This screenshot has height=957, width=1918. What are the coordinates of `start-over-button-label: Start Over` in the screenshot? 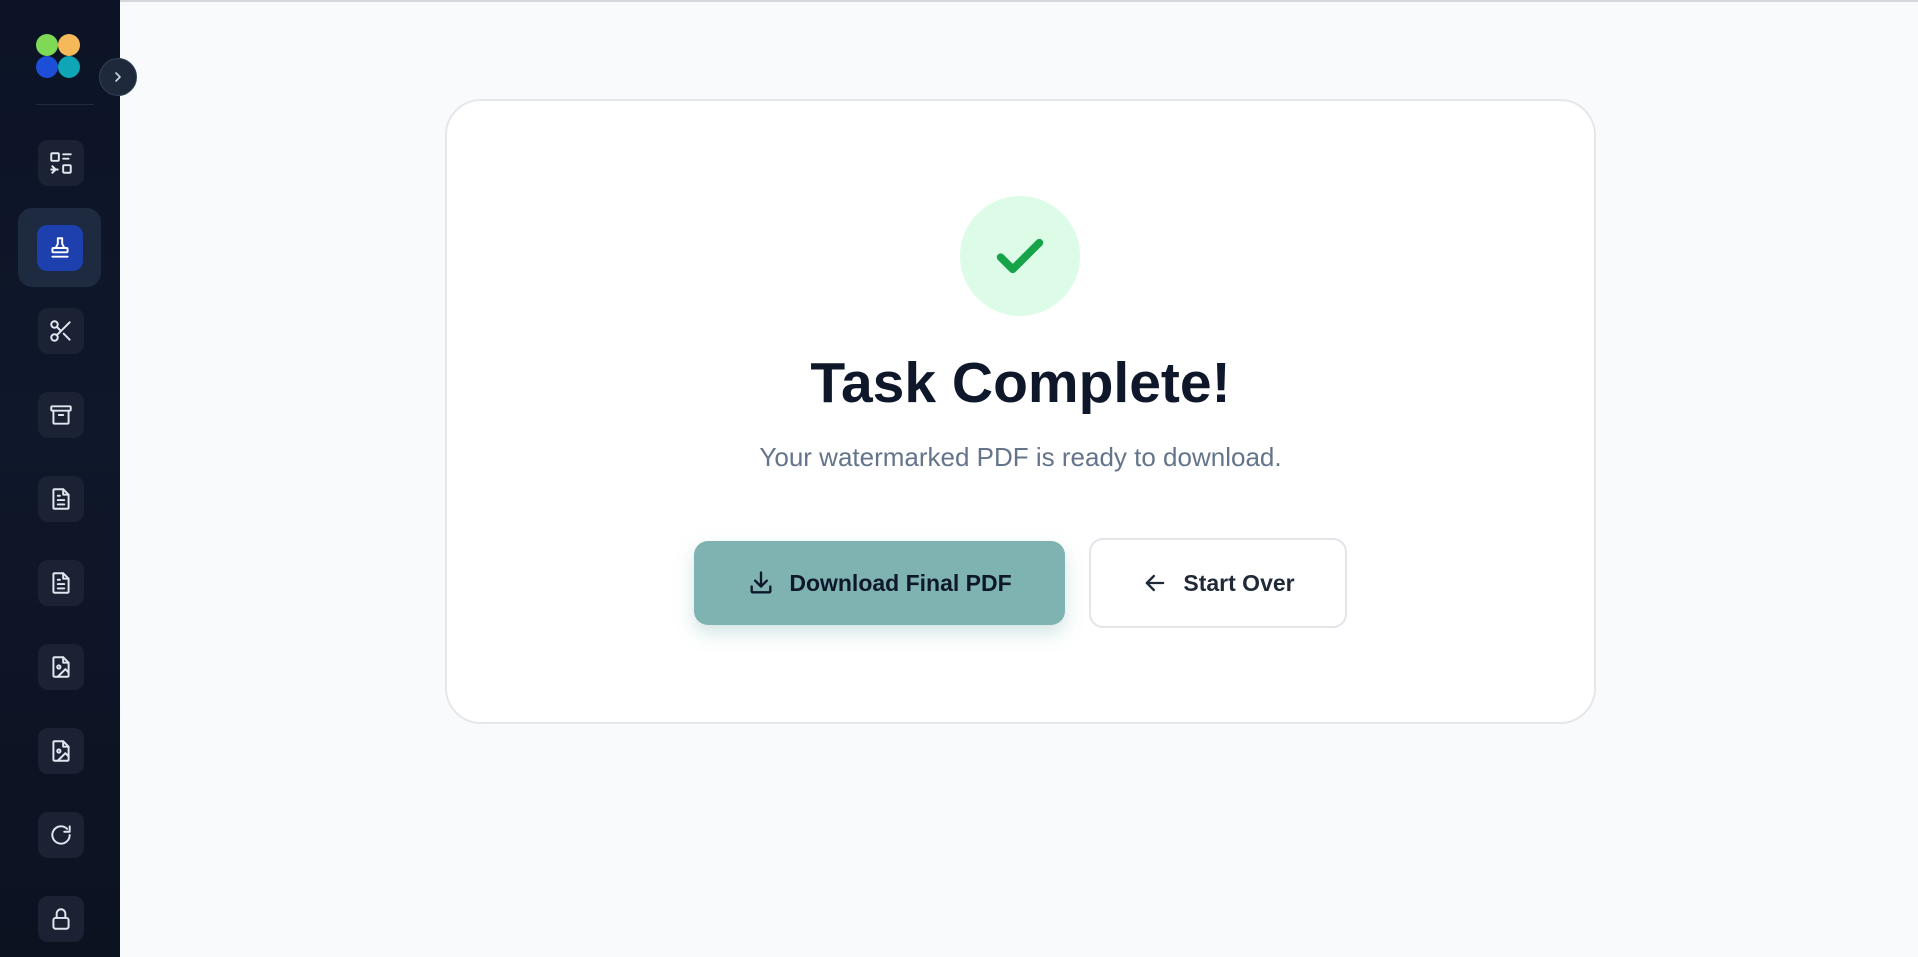 It's located at (1239, 582).